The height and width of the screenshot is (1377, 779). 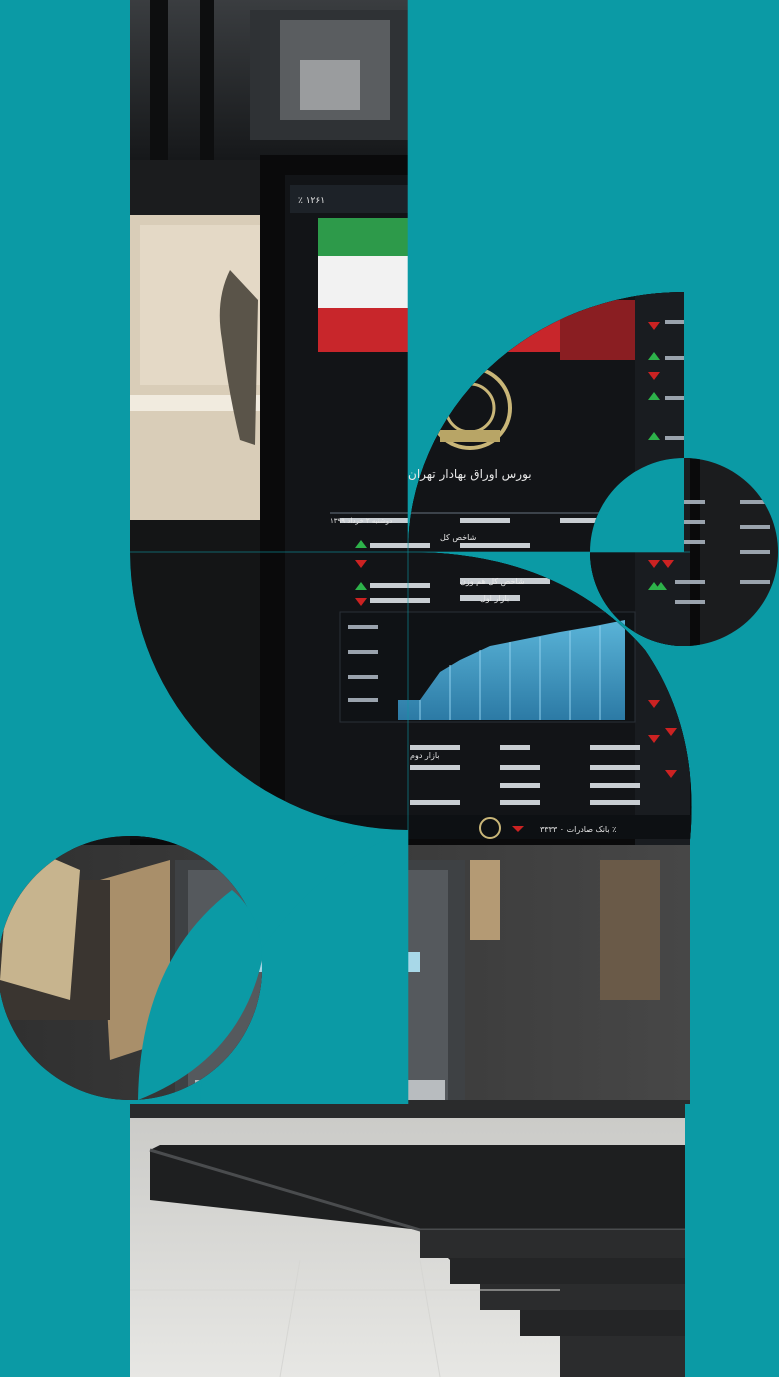 What do you see at coordinates (361, 521) in the screenshot?
I see `board-date: دوشنبه ۲ خرداد ۱۳۹۹` at bounding box center [361, 521].